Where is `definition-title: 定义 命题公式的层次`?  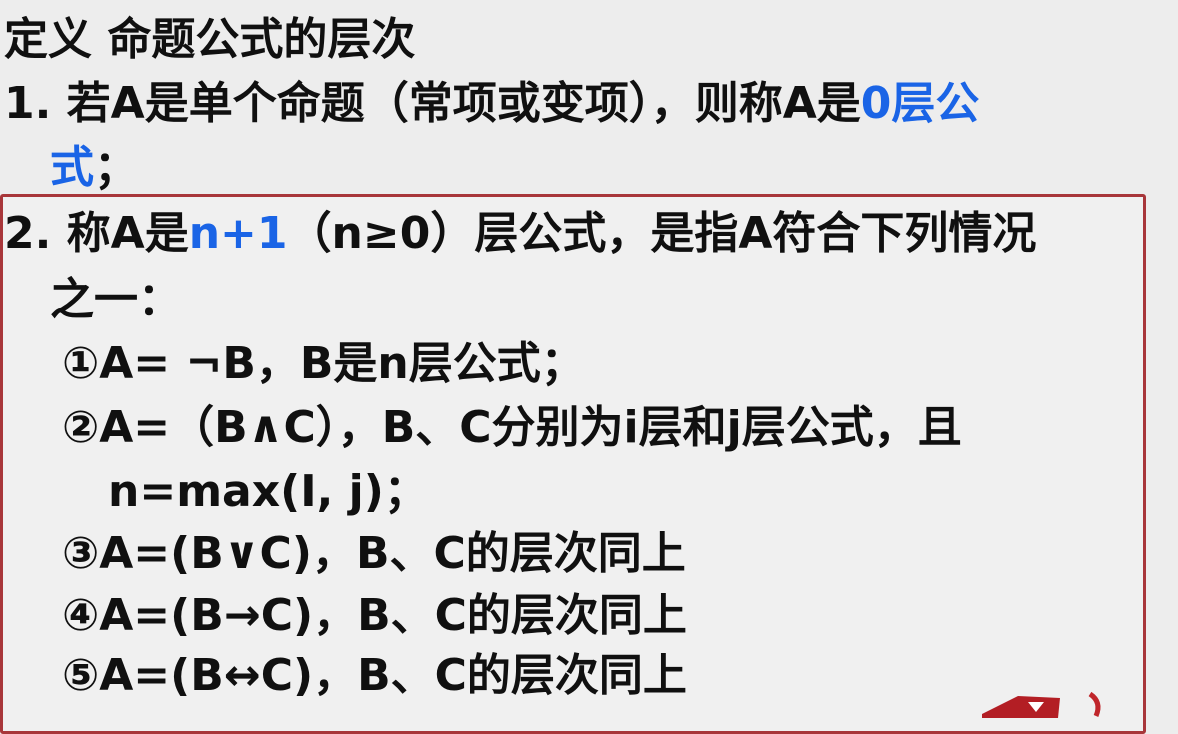 definition-title: 定义 命题公式的层次 is located at coordinates (210, 39).